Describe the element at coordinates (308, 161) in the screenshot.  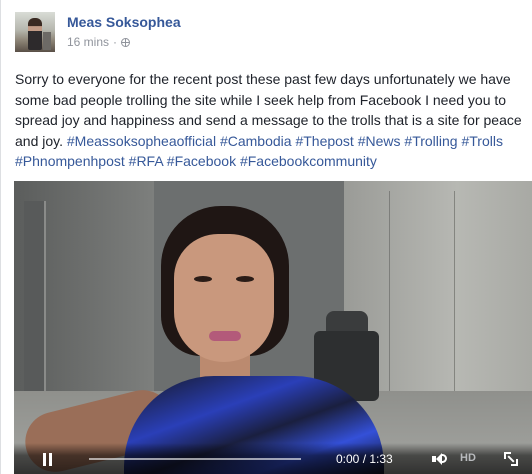
I see `hashtag-link: #Facebookcommunity` at that location.